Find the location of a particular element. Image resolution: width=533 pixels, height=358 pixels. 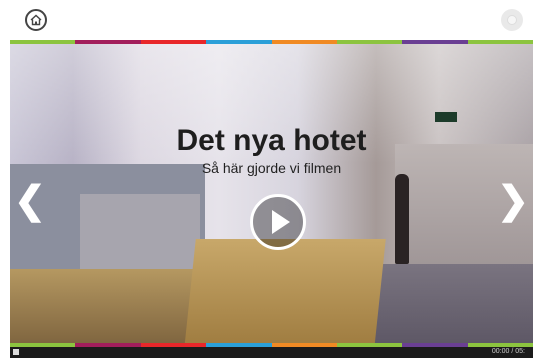

menu-icon is located at coordinates (512, 20).